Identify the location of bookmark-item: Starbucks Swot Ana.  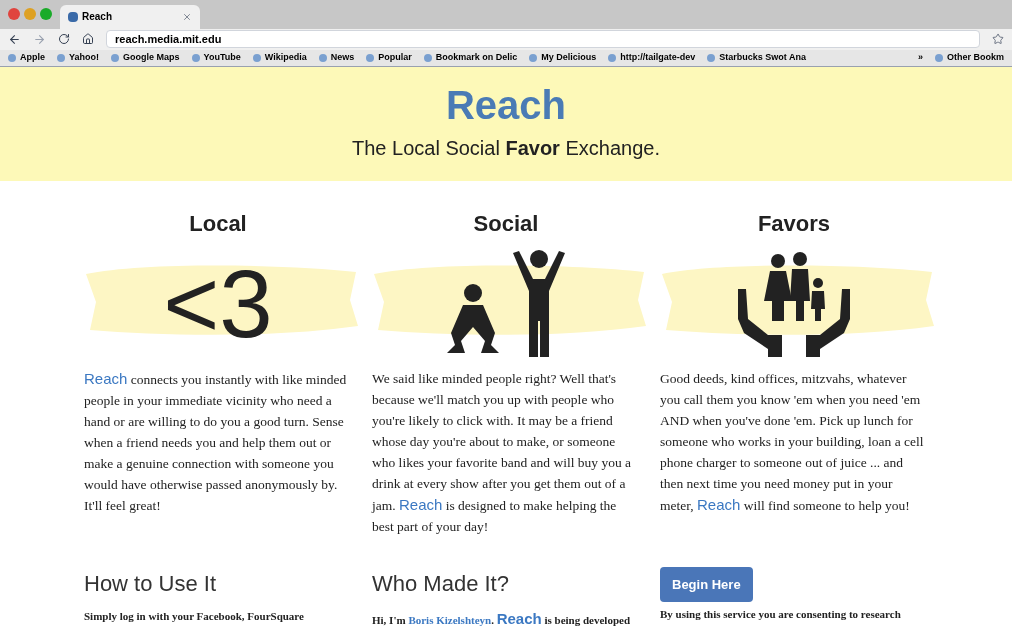
(756, 58).